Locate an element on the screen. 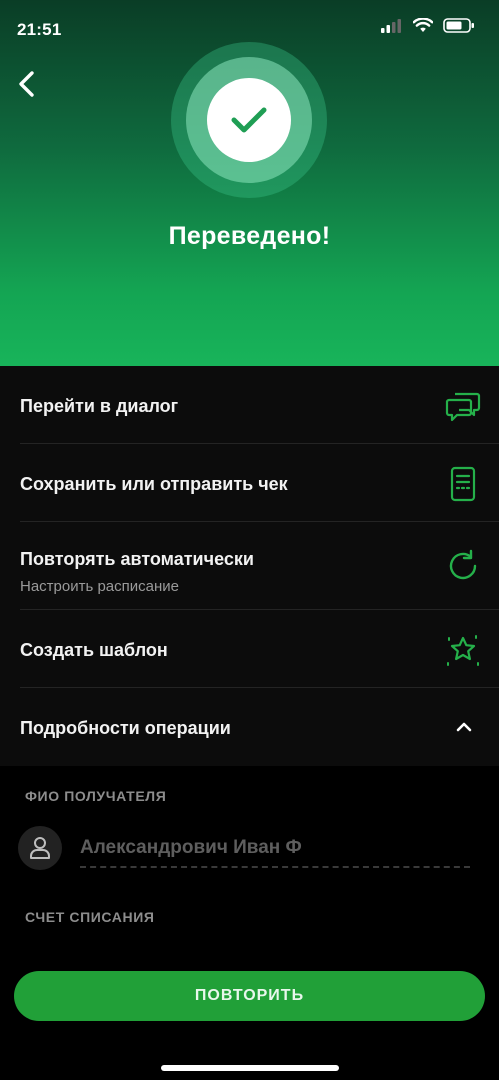 This screenshot has height=1080, width=499. checkmark-icon is located at coordinates (249, 120).